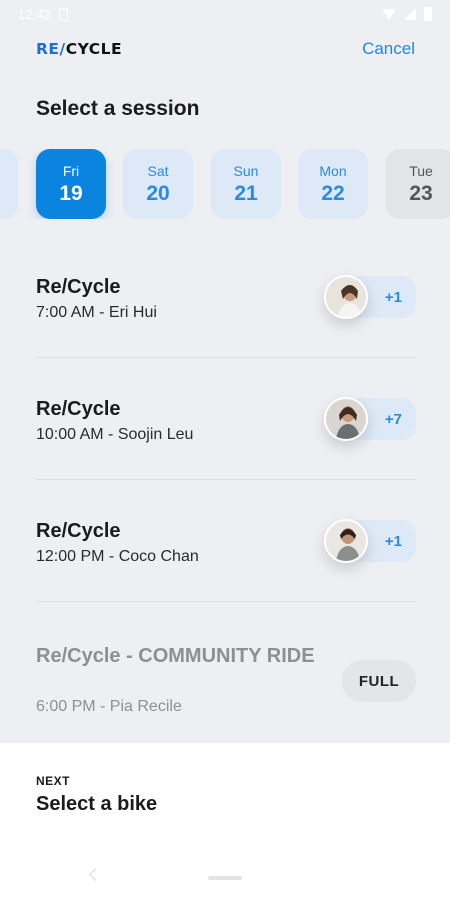  Describe the element at coordinates (388, 49) in the screenshot. I see `cancel-button: Cancel` at that location.